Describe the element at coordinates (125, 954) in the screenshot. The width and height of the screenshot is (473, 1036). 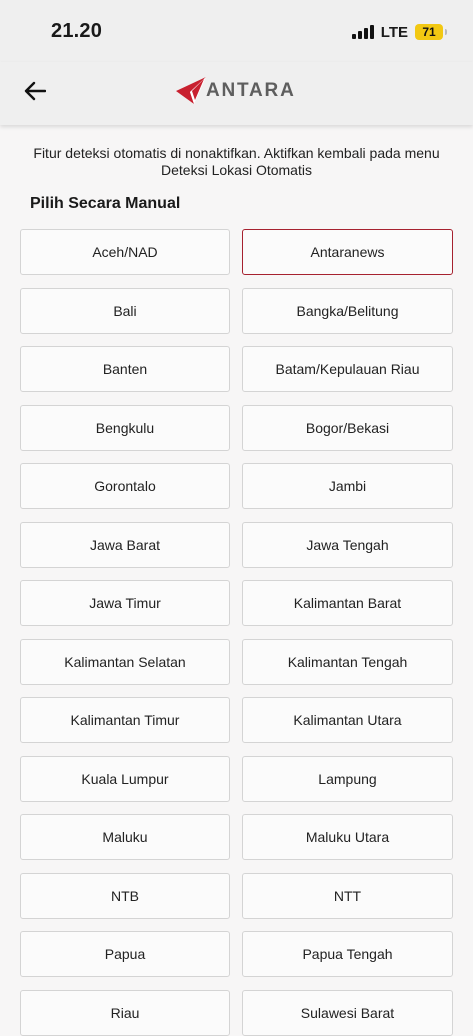
I see `region-button: Papua` at that location.